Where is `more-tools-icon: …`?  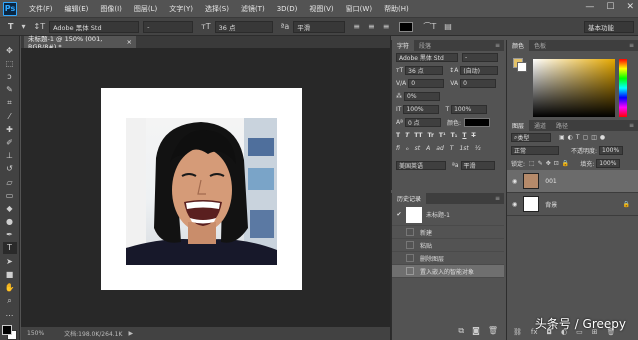 more-tools-icon: … is located at coordinates (10, 313).